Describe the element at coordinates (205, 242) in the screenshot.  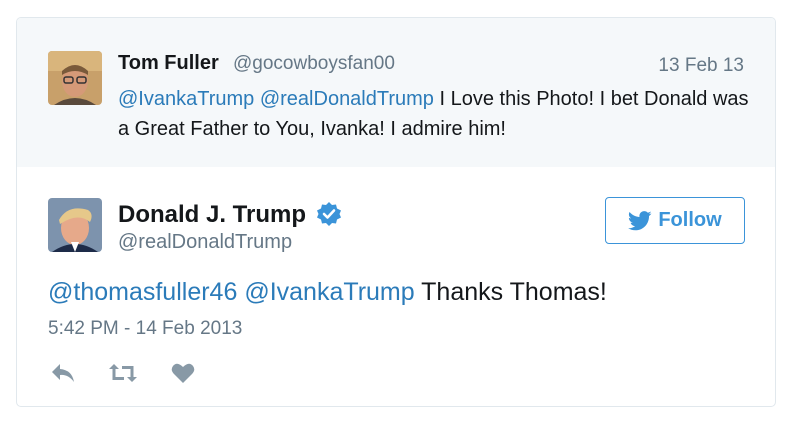
I see `author-handle: @realDonaldTrump` at that location.